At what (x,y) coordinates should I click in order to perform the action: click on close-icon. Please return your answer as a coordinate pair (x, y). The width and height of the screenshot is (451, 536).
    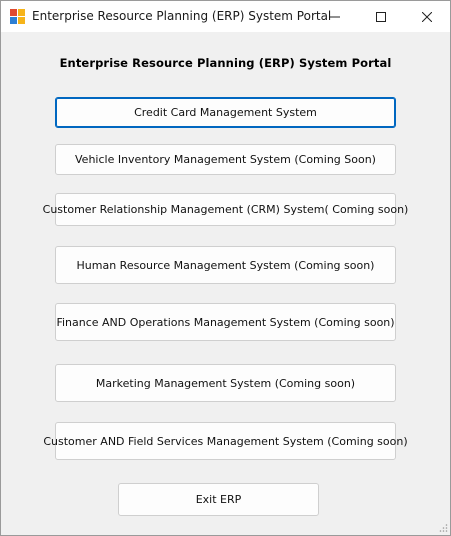
    Looking at the image, I should click on (427, 16).